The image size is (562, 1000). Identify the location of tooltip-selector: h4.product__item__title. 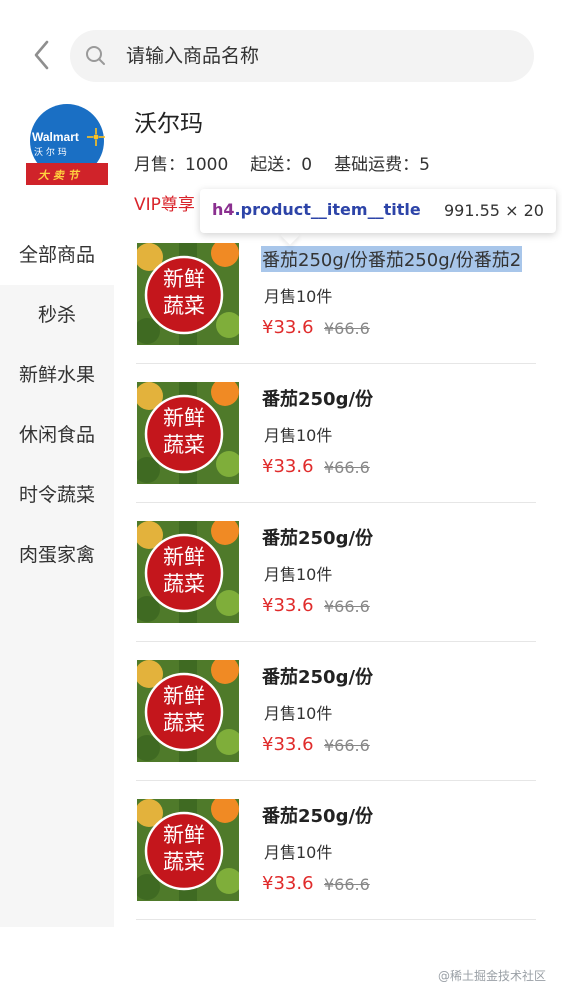
(316, 209).